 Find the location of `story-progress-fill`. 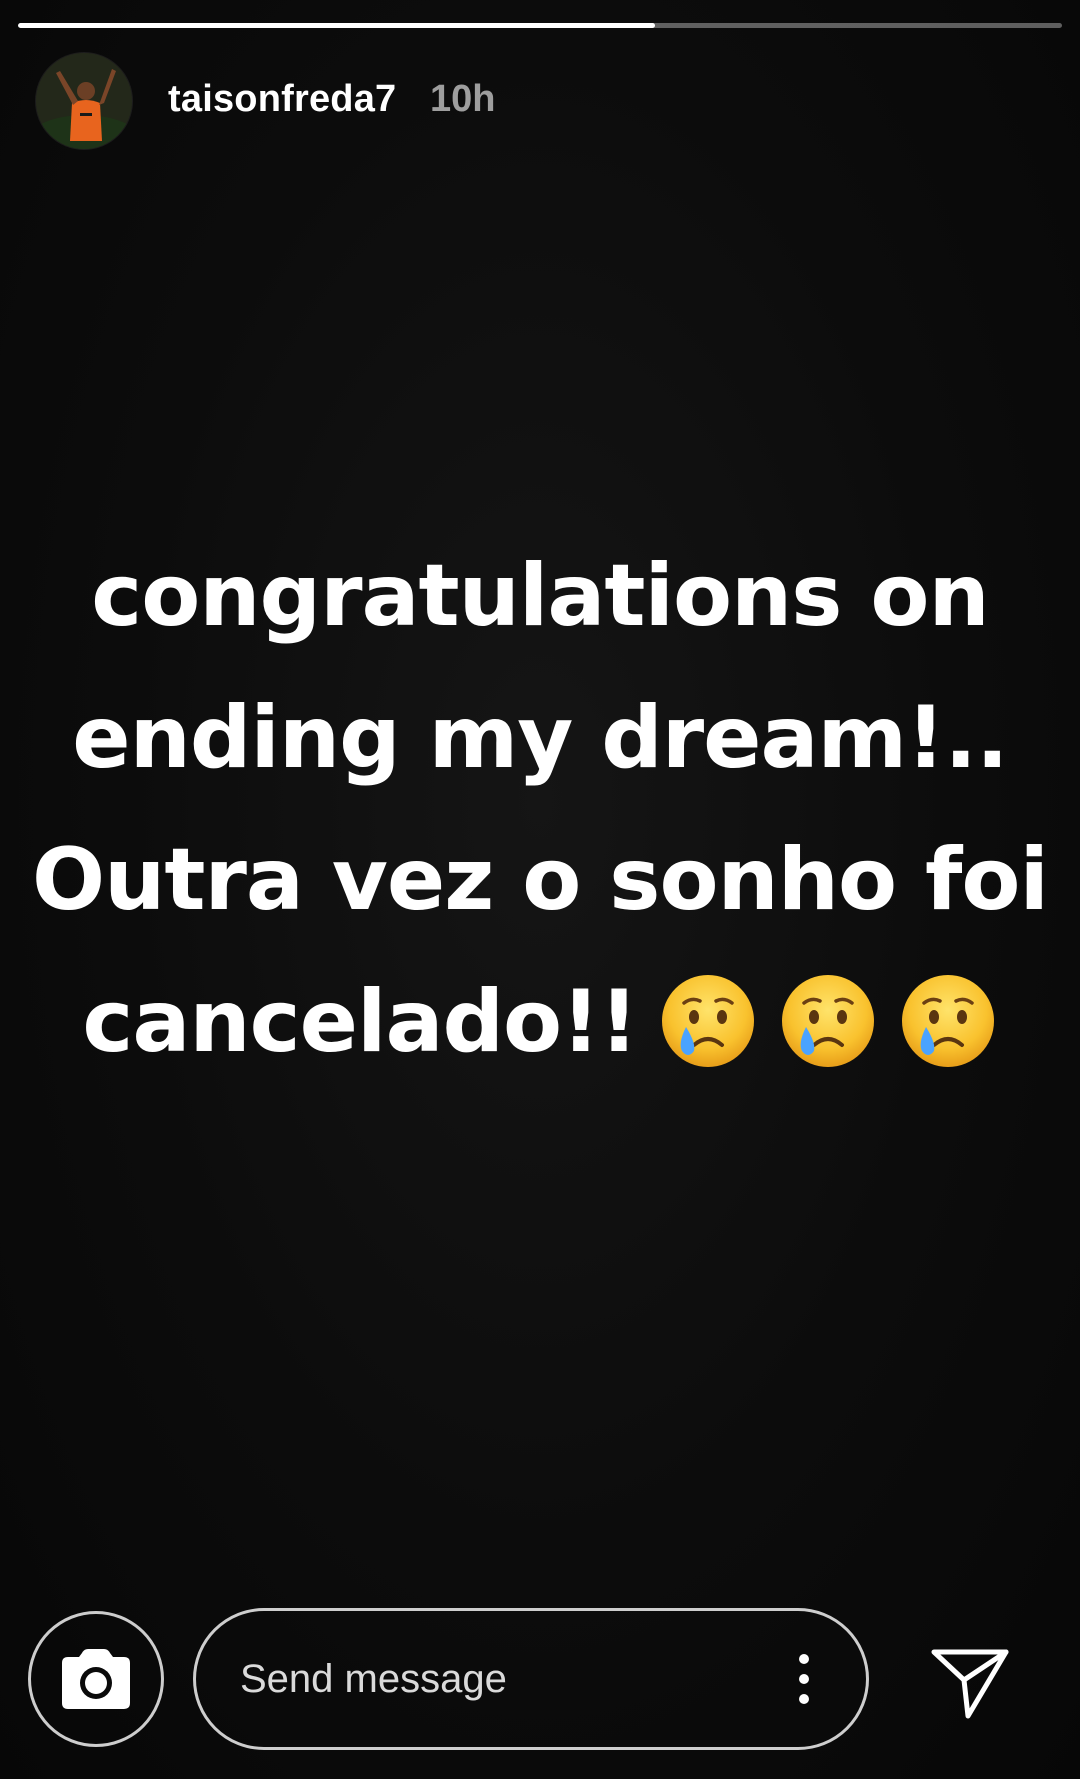

story-progress-fill is located at coordinates (336, 25).